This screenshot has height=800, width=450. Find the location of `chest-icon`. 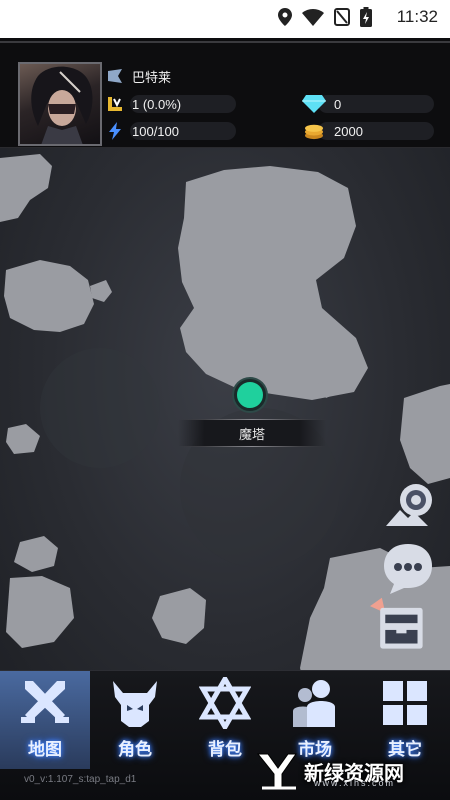

chest-icon is located at coordinates (401, 628).